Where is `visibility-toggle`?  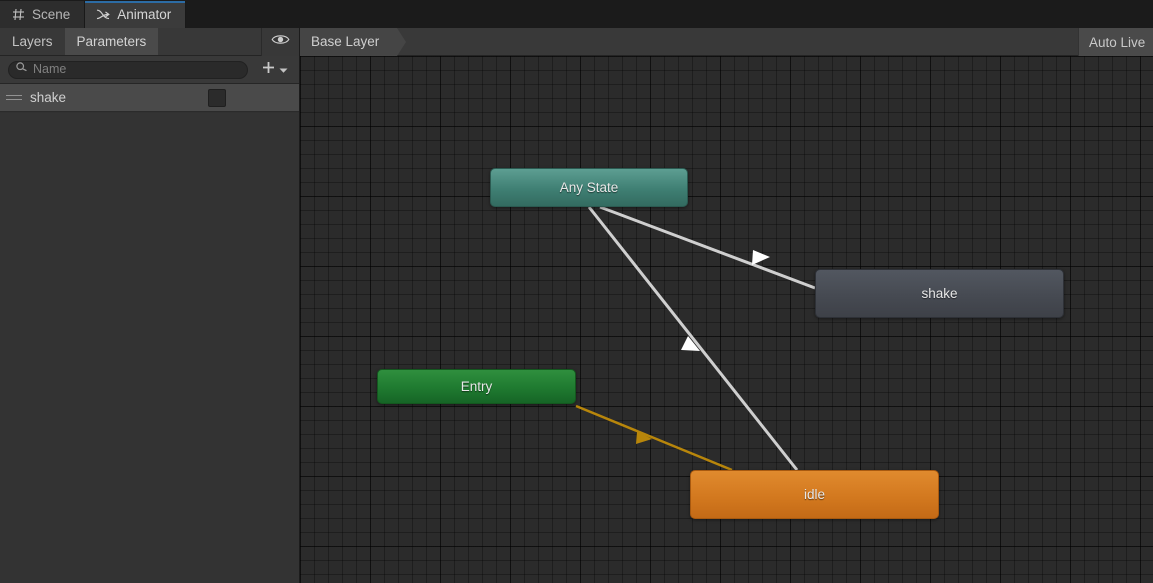 visibility-toggle is located at coordinates (280, 42).